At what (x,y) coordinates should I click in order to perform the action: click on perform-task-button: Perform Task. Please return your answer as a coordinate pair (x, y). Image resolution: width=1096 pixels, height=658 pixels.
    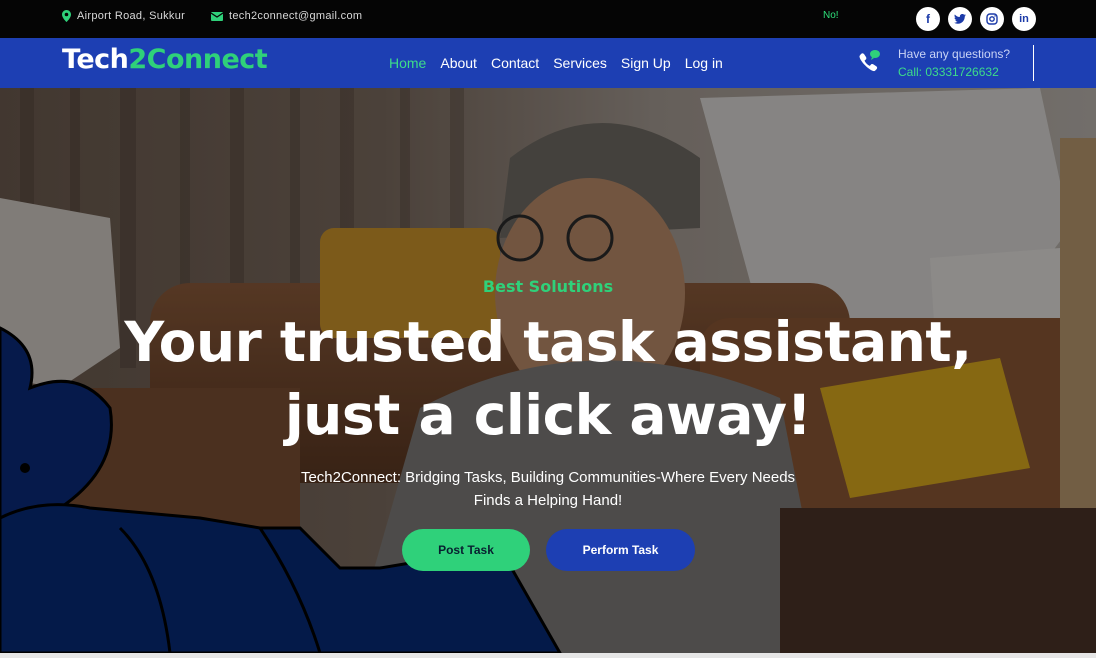
    Looking at the image, I should click on (620, 550).